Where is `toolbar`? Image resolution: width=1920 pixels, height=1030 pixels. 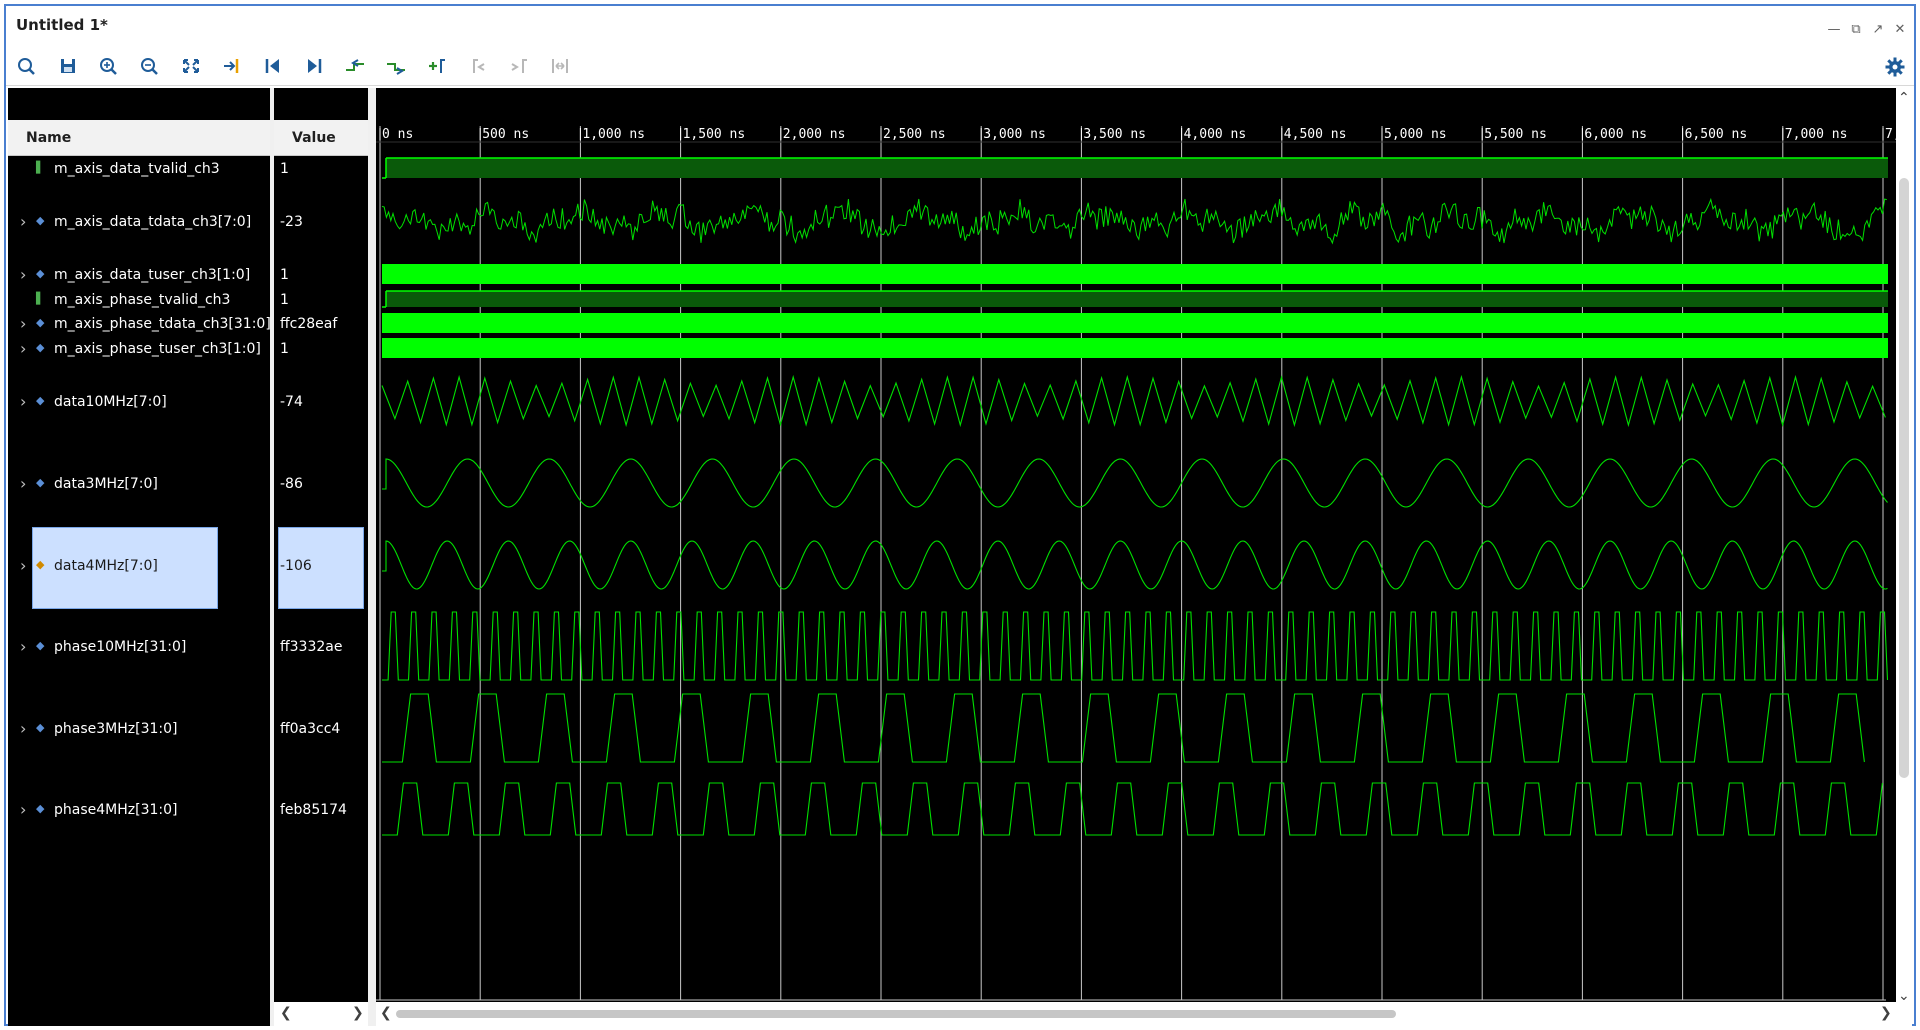
toolbar is located at coordinates (960, 66).